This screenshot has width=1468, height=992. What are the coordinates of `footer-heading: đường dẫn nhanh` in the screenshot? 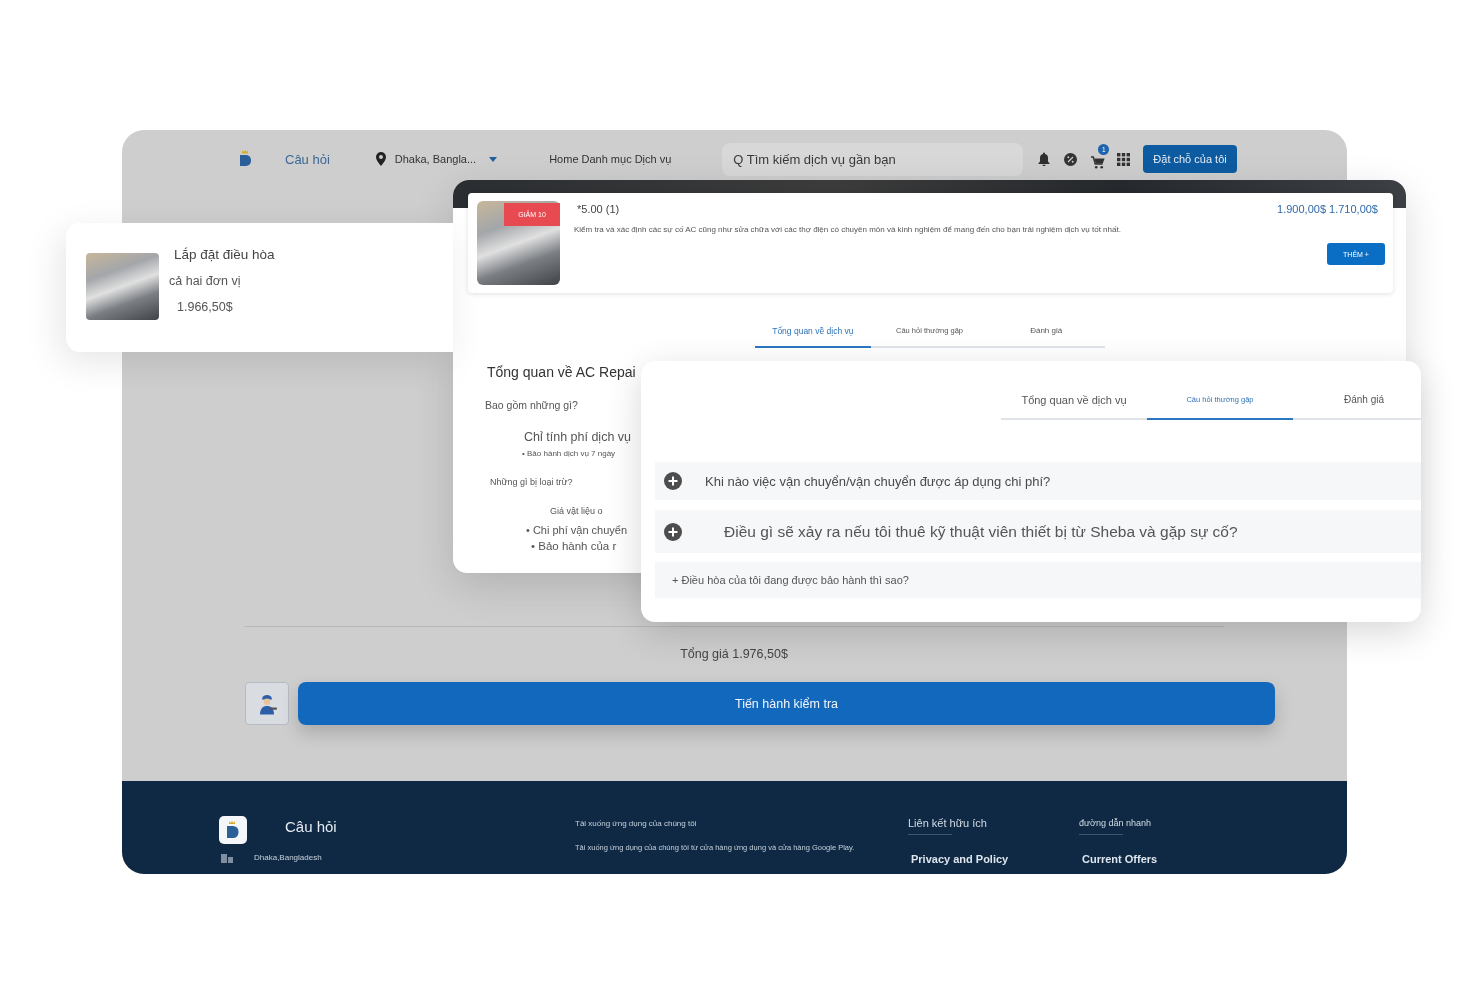 It's located at (1115, 823).